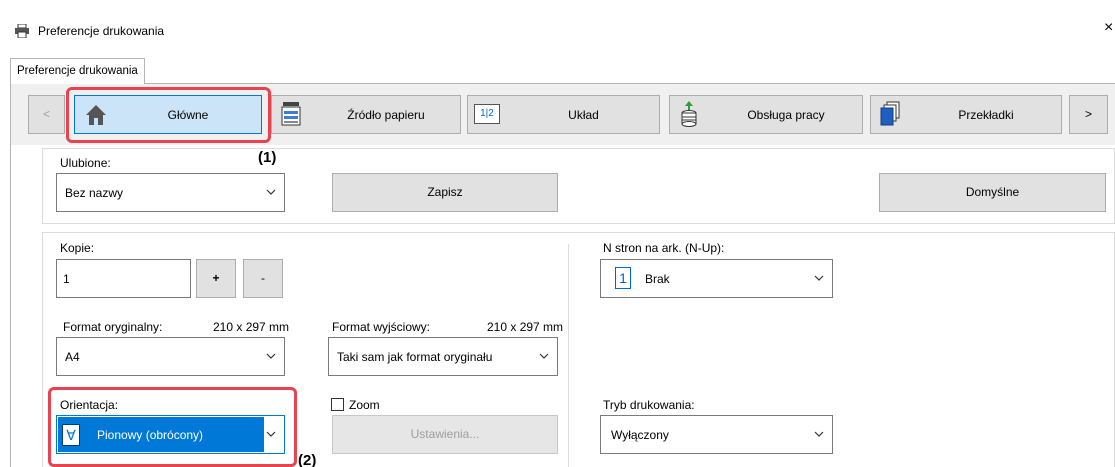 This screenshot has height=467, width=1115. I want to click on zoom-checkbox, so click(337, 404).